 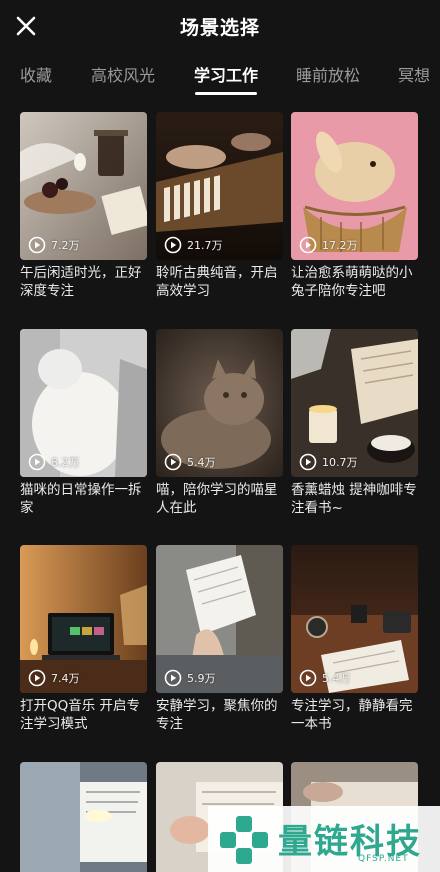 What do you see at coordinates (205, 245) in the screenshot?
I see `play-count-value: 21.7万` at bounding box center [205, 245].